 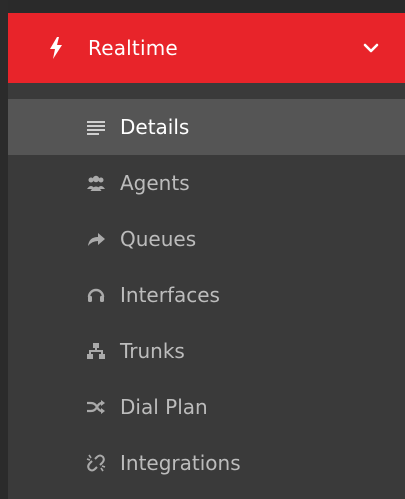 What do you see at coordinates (170, 295) in the screenshot?
I see `submenu-item-label: Interfaces` at bounding box center [170, 295].